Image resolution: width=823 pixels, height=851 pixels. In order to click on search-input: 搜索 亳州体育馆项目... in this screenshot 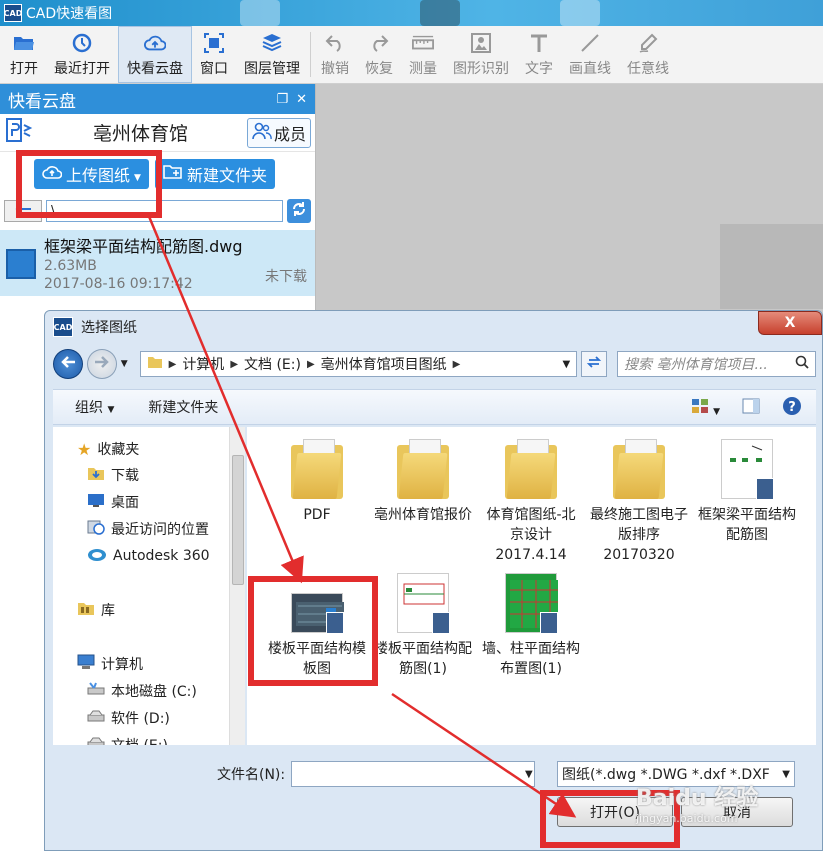, I will do `click(716, 364)`.